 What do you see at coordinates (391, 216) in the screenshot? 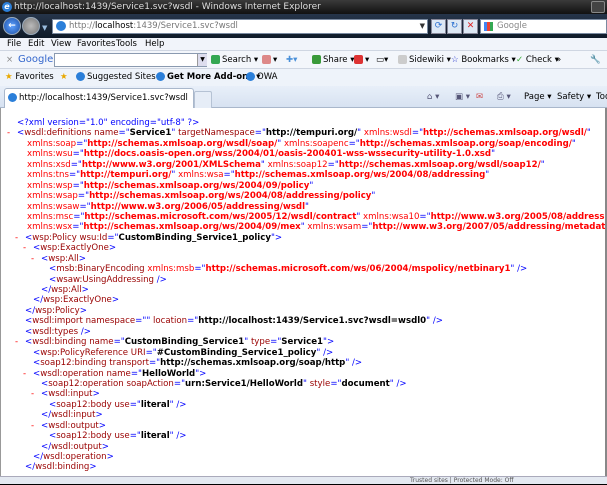
I see `xml-attribute-name: xmlns:wsa10` at bounding box center [391, 216].